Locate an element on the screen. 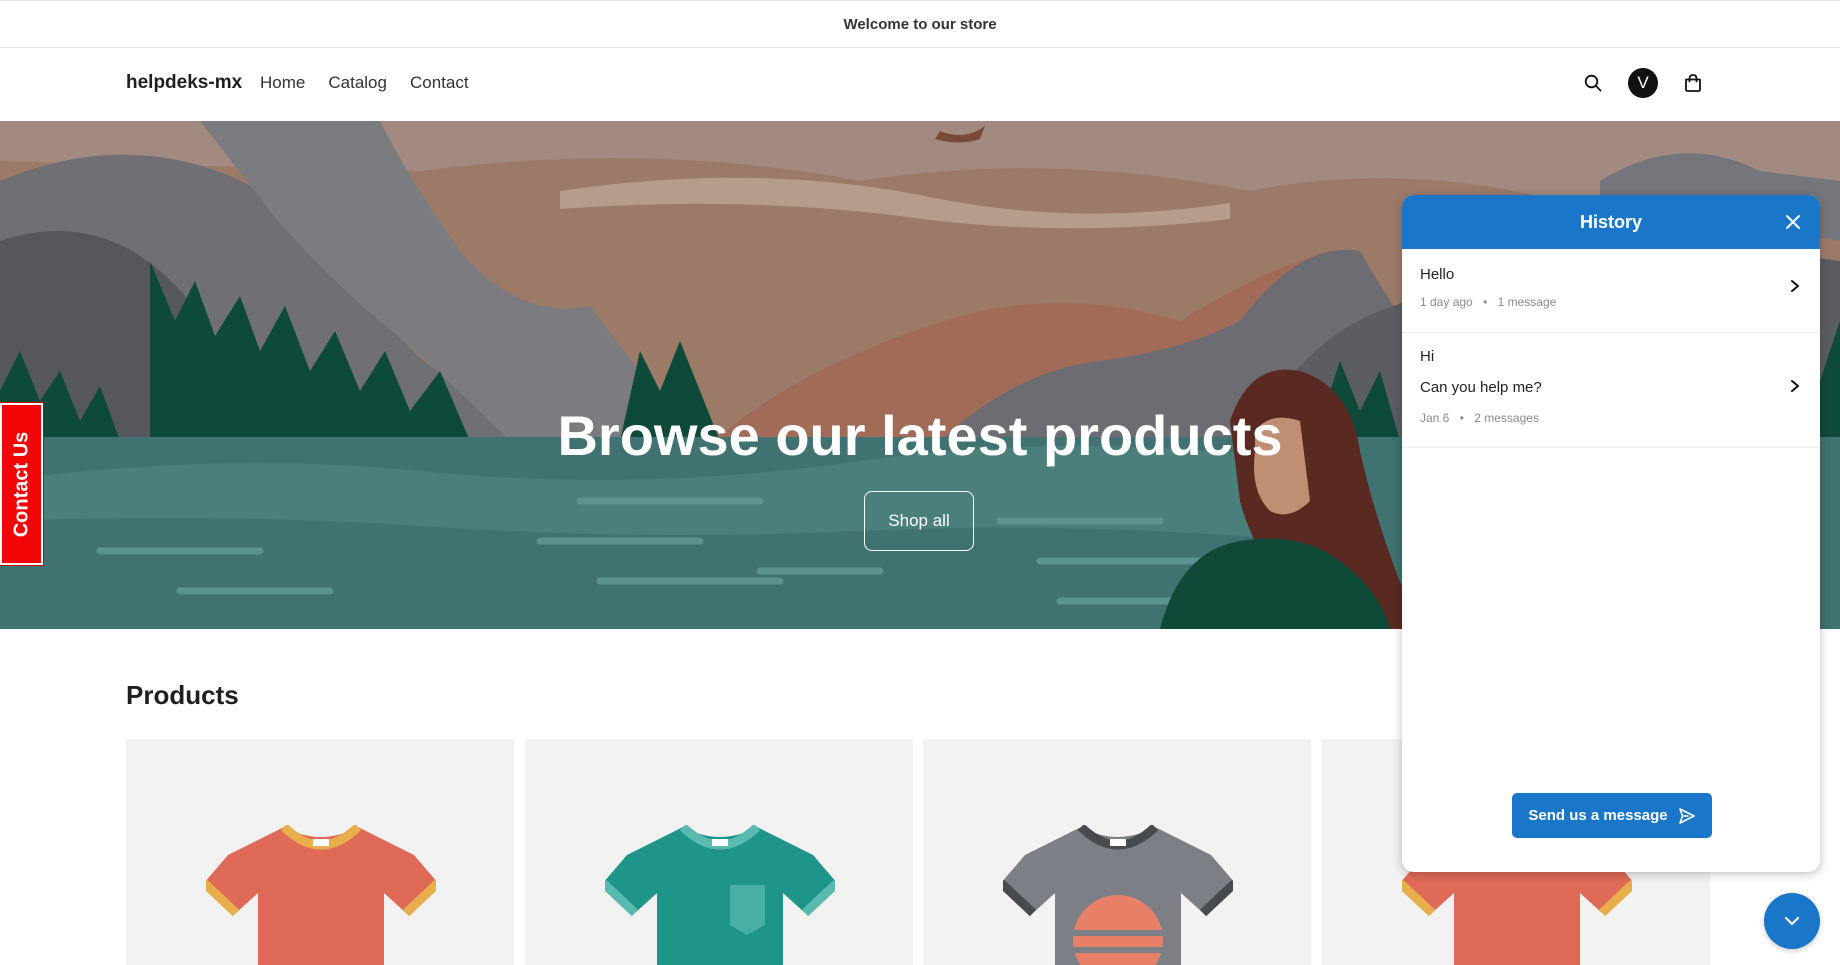 The height and width of the screenshot is (965, 1840). nav-home: Home is located at coordinates (282, 83).